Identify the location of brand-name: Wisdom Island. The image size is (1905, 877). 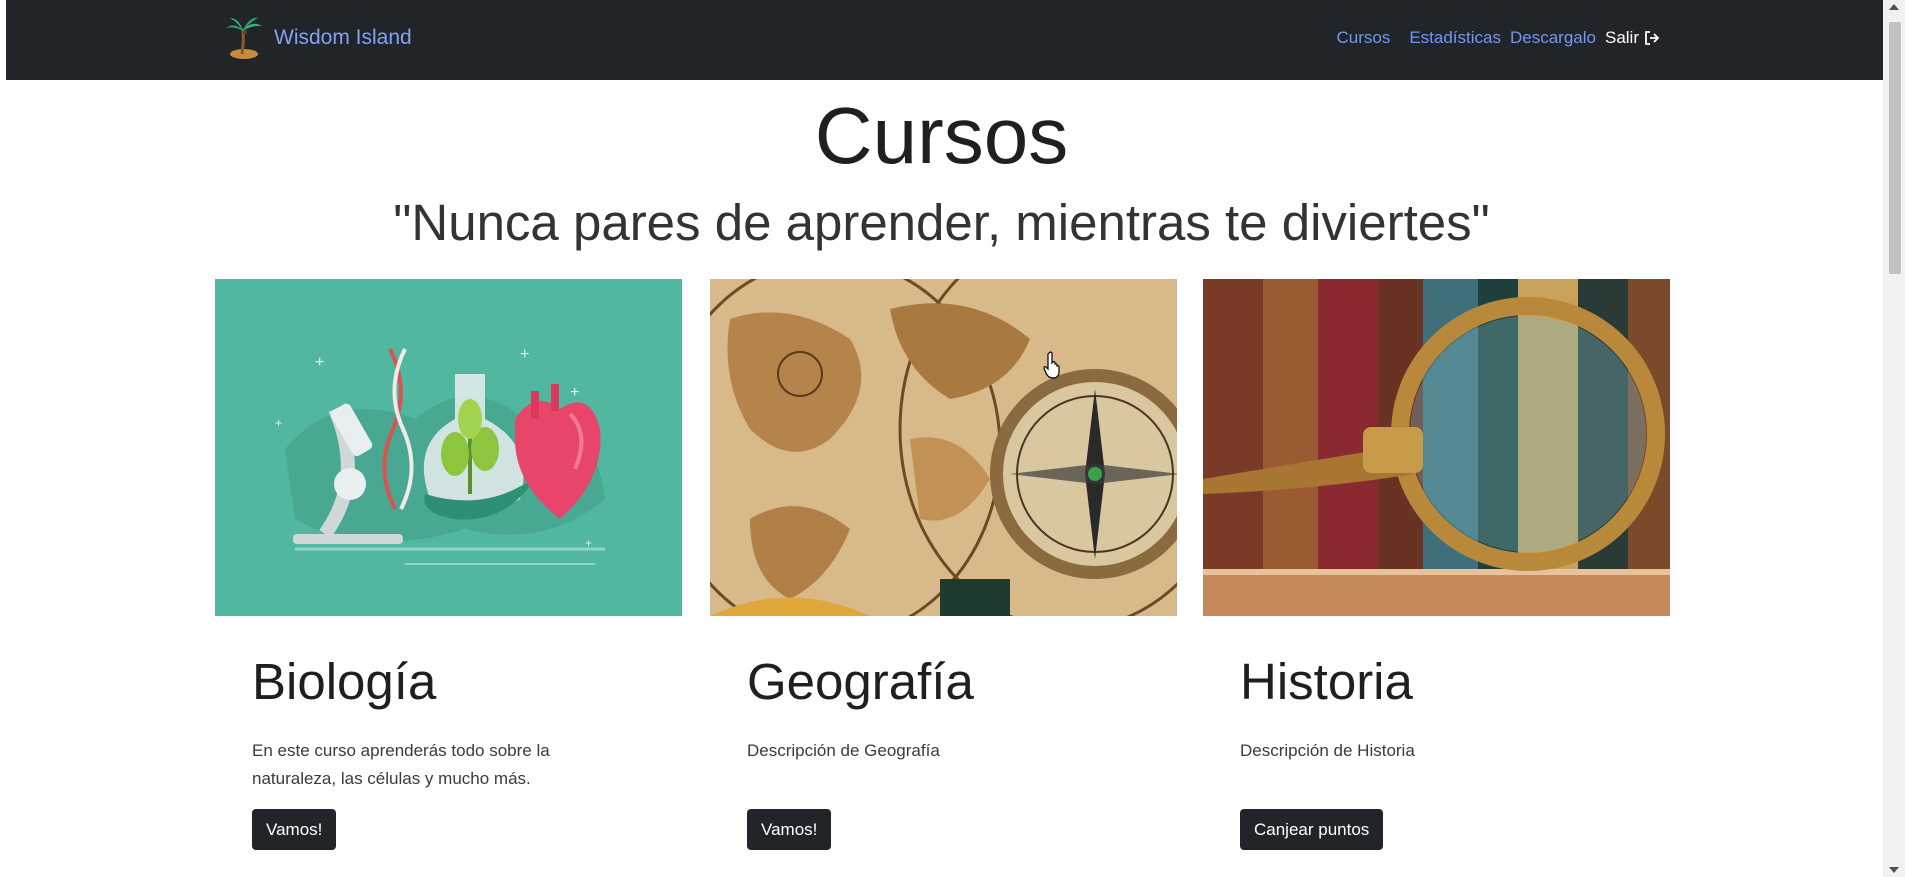
(343, 37).